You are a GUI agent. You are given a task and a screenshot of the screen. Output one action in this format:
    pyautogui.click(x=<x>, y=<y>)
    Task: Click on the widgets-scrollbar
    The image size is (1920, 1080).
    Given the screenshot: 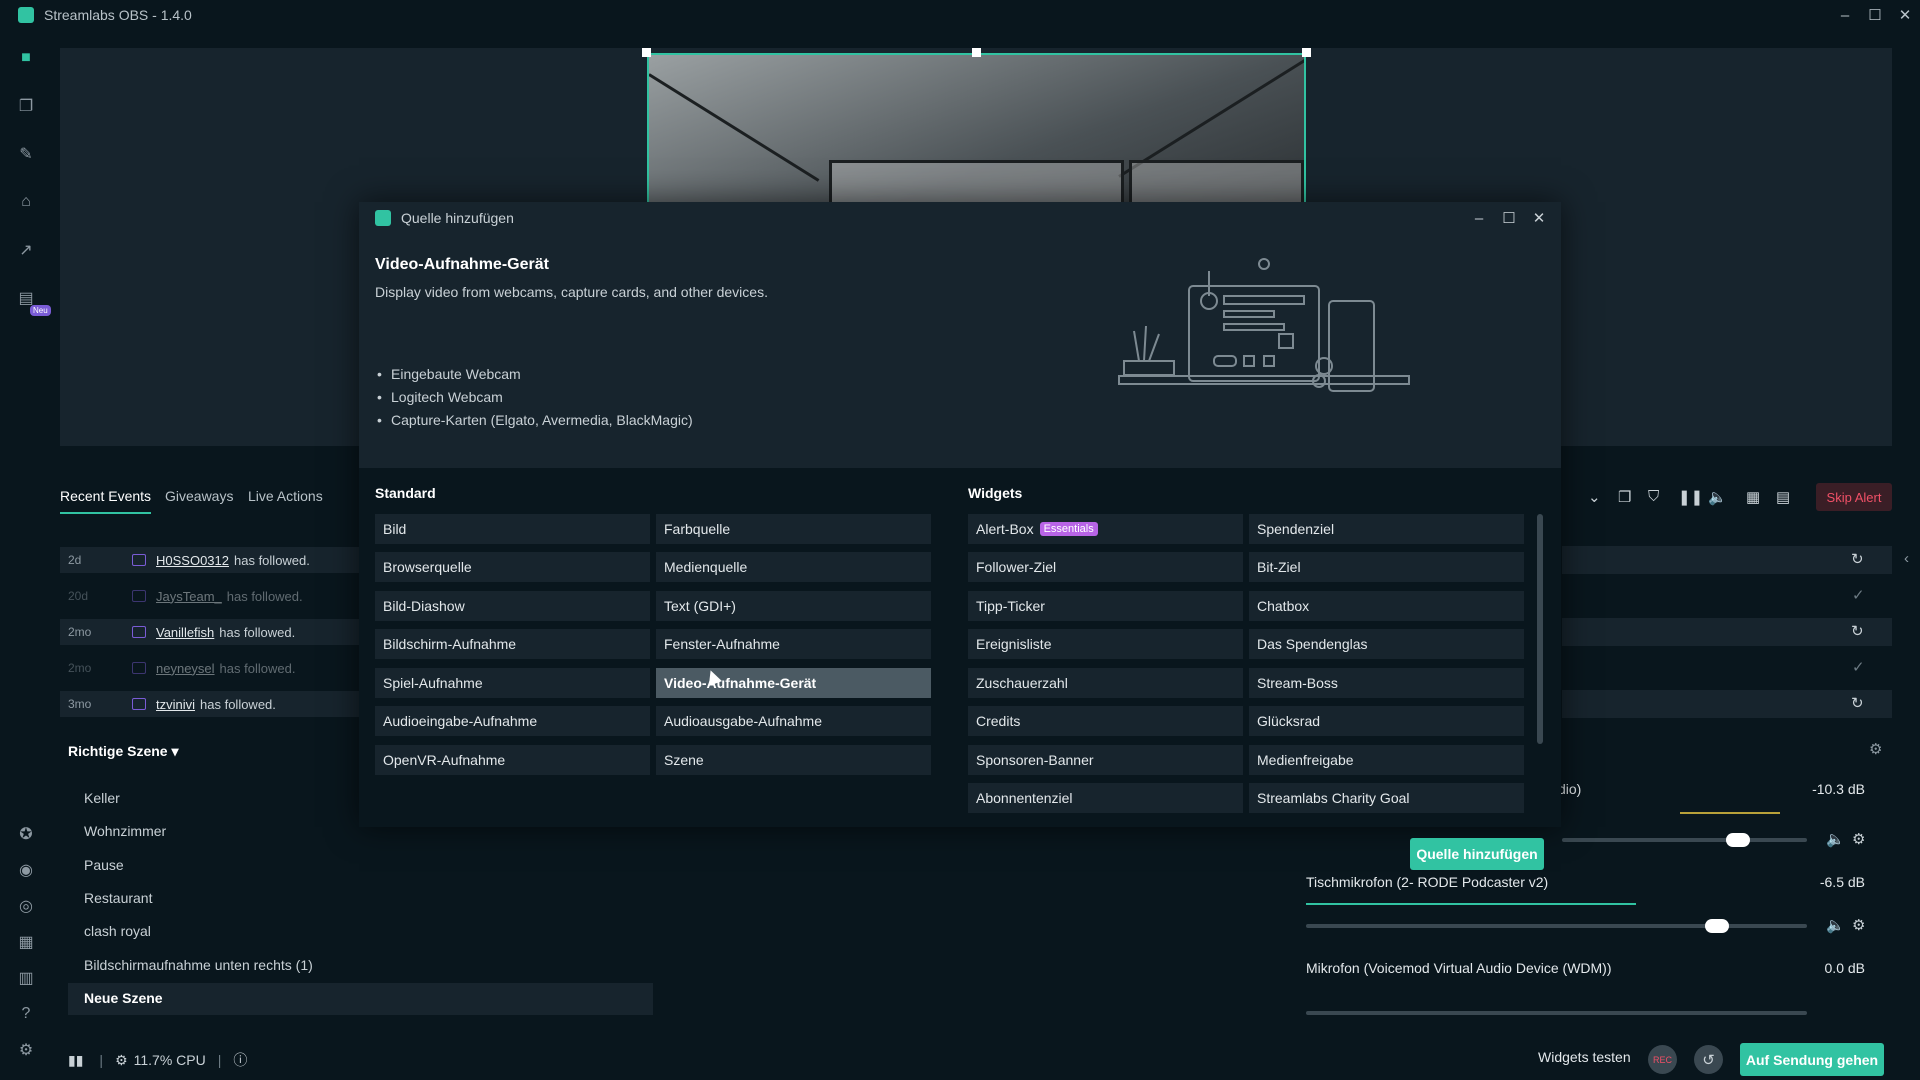 What is the action you would take?
    pyautogui.click(x=1540, y=629)
    